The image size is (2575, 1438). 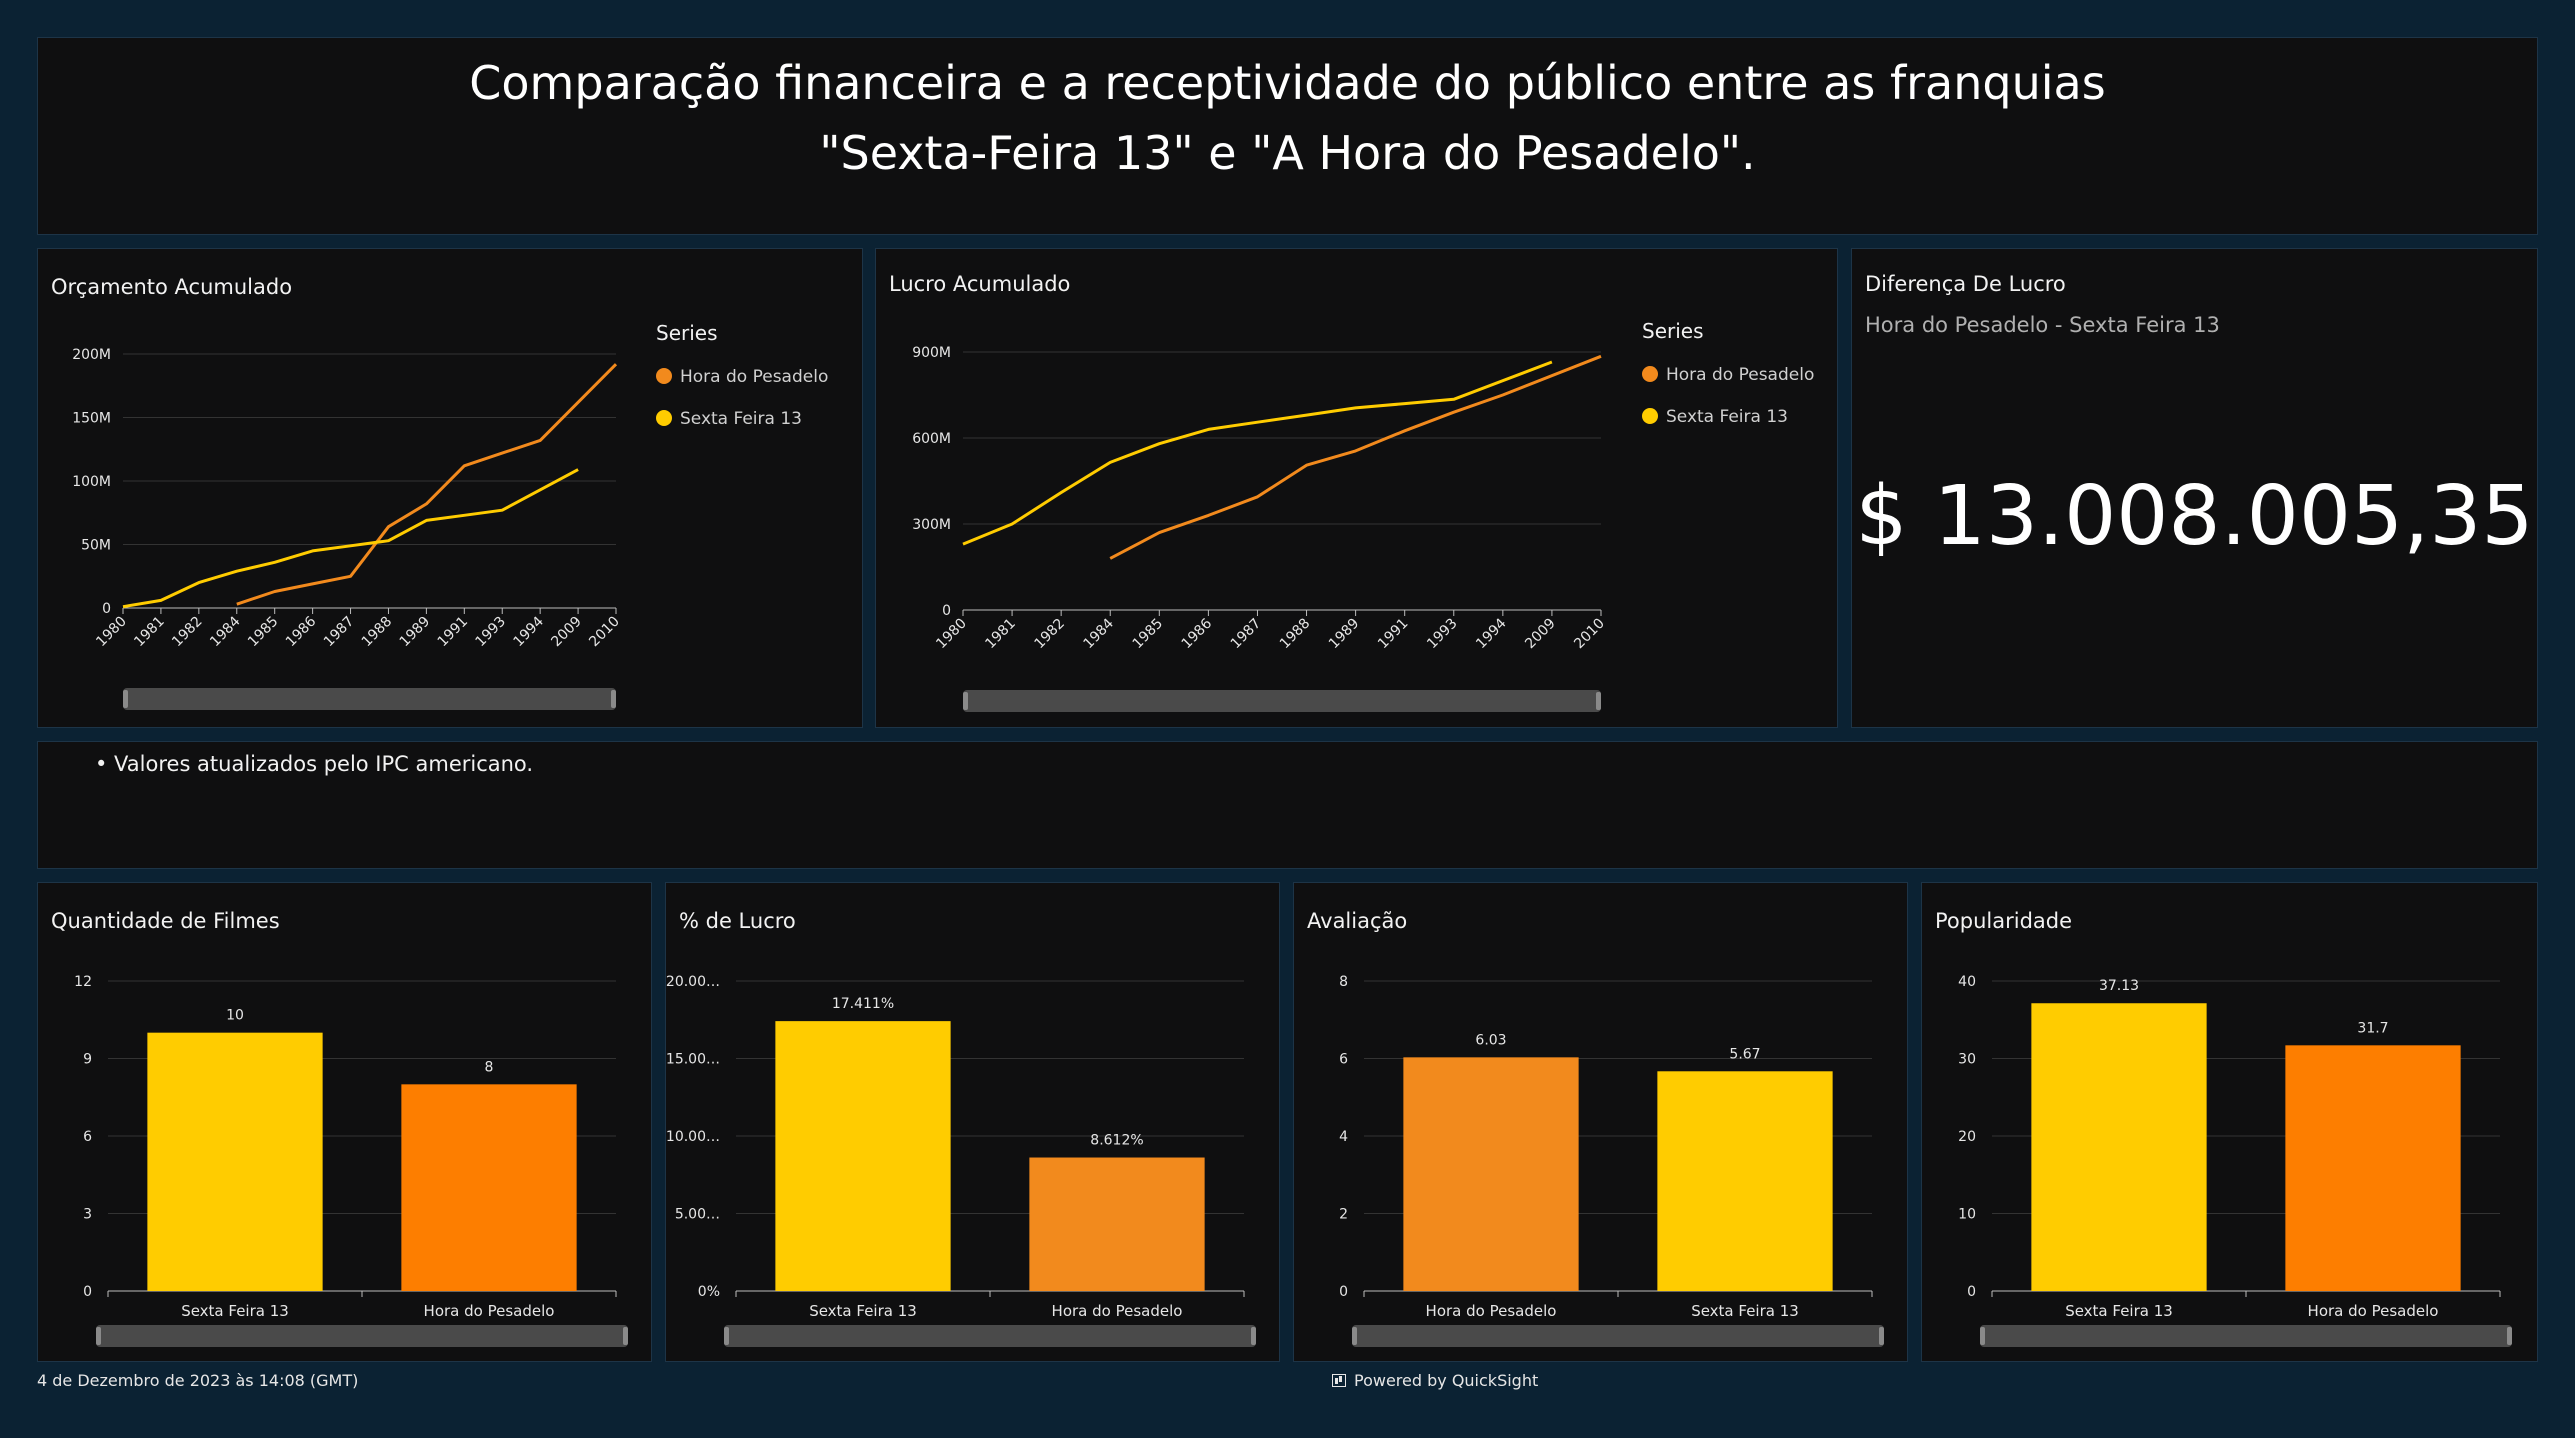 I want to click on orcamento-scrollbar-handle-right, so click(x=613, y=699).